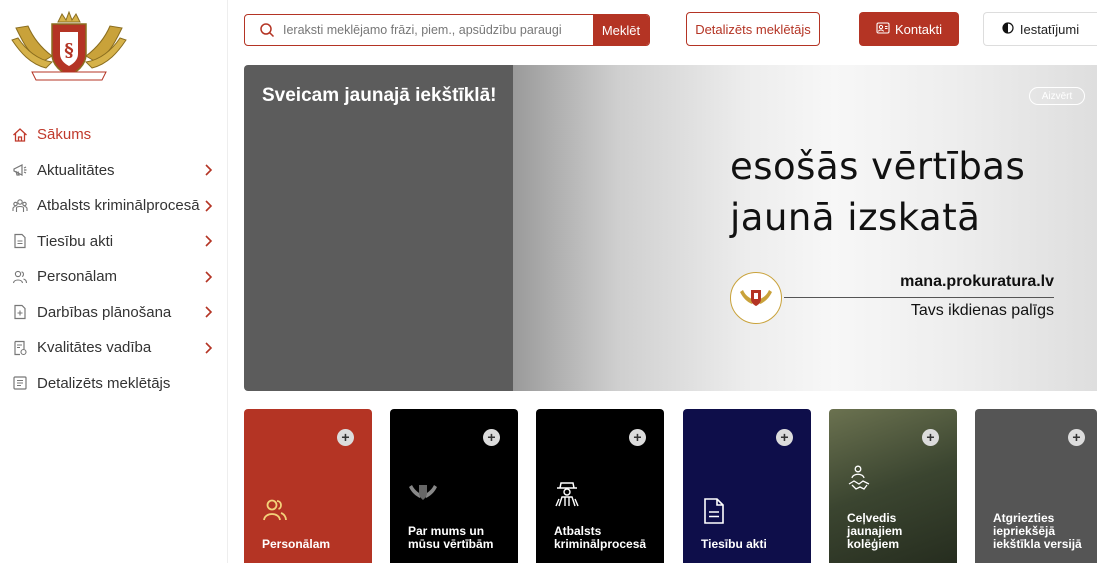 Image resolution: width=1097 pixels, height=563 pixels. I want to click on sidebar-item-label: Detalizēts meklētājs, so click(104, 383).